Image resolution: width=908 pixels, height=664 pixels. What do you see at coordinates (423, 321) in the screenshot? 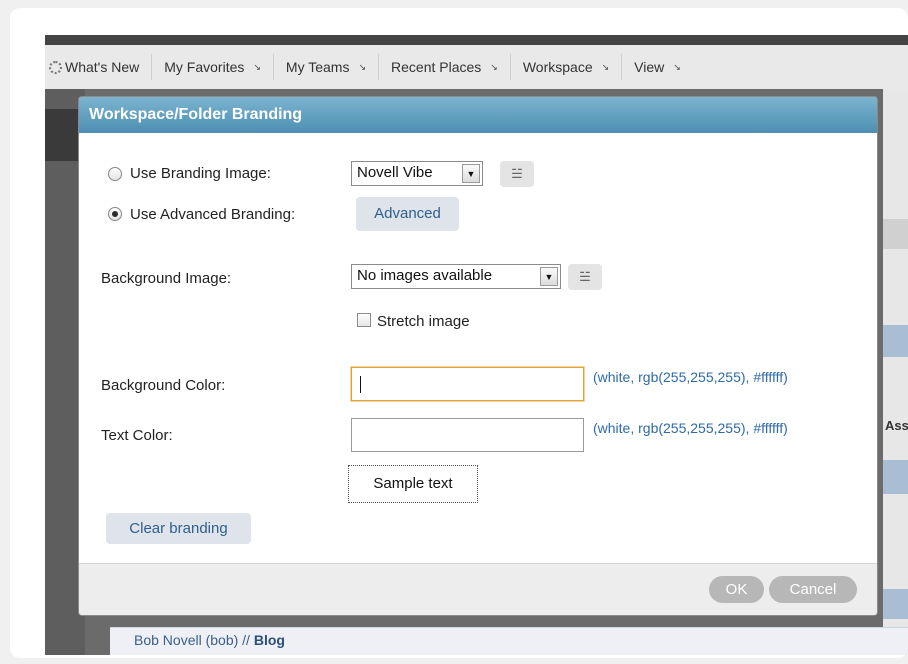
I see `stretch-image-label: Stretch image` at bounding box center [423, 321].